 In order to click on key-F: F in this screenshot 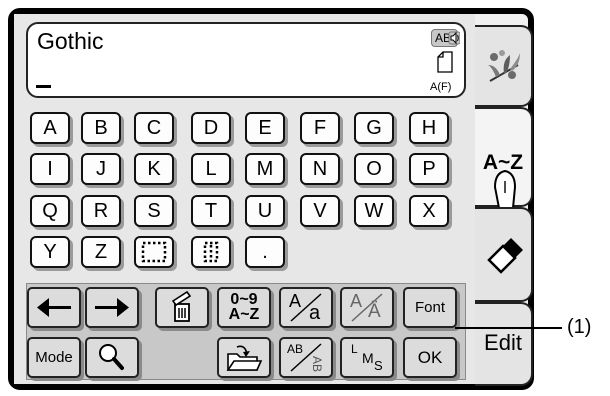, I will do `click(320, 128)`.